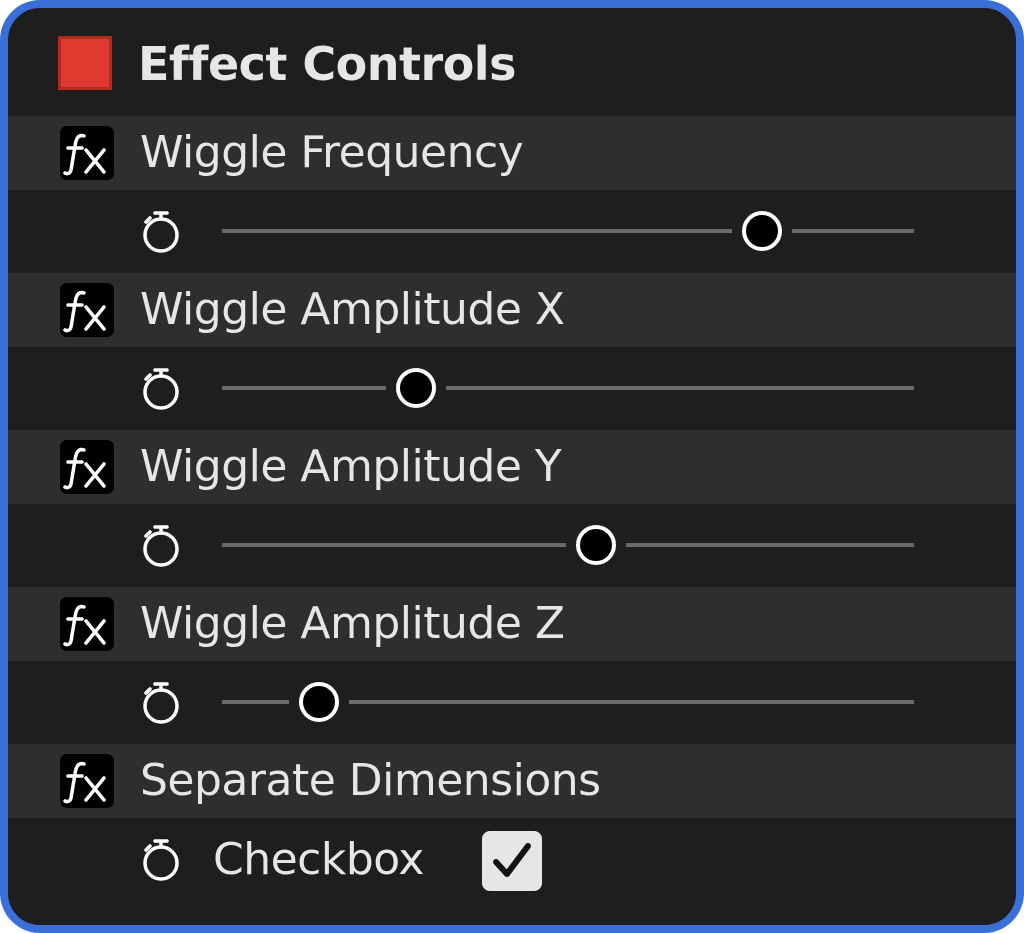 This screenshot has height=933, width=1024. I want to click on effect-row-wiggle-amplitude-x: Wiggle Amplitude X, so click(512, 310).